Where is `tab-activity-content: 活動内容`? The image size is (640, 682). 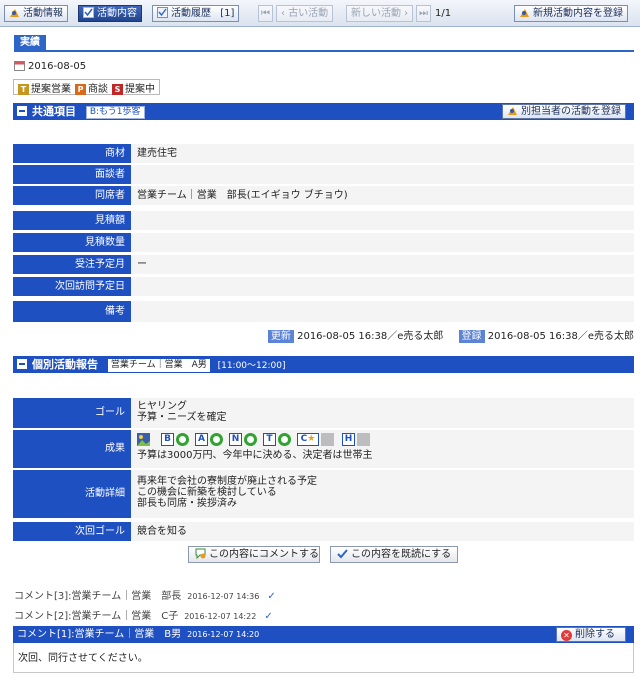
tab-activity-content: 活動内容 is located at coordinates (110, 13).